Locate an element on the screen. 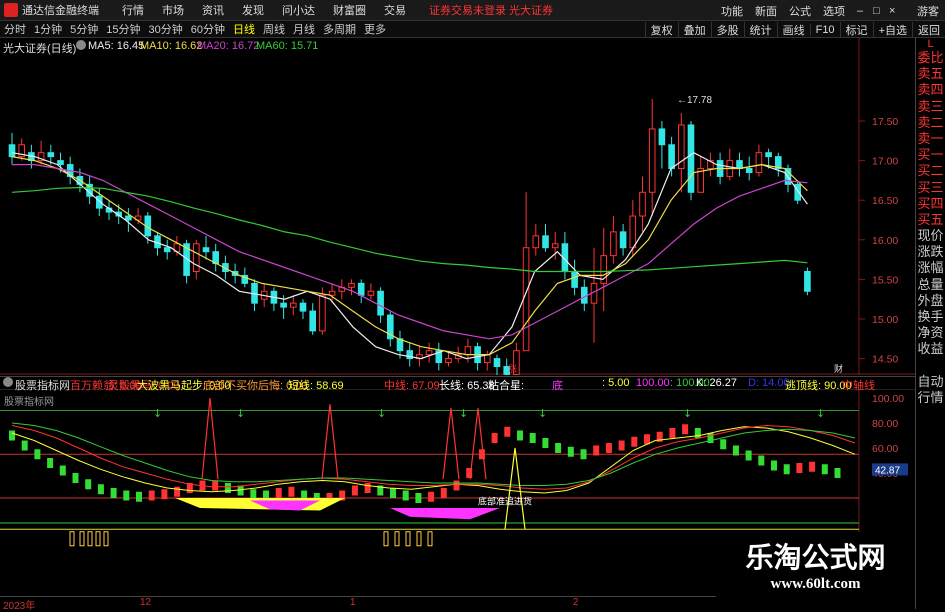 This screenshot has width=945, height=612. sidebar-item-12: 涨跌 is located at coordinates (930, 252).